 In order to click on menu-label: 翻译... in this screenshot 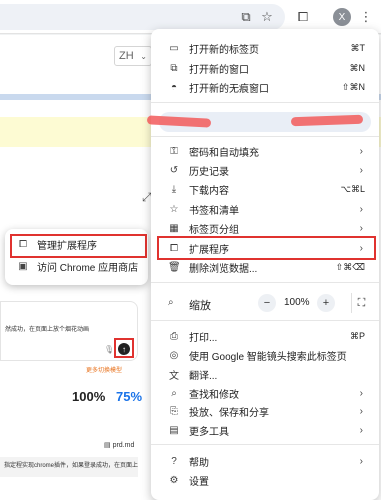, I will do `click(203, 376)`.